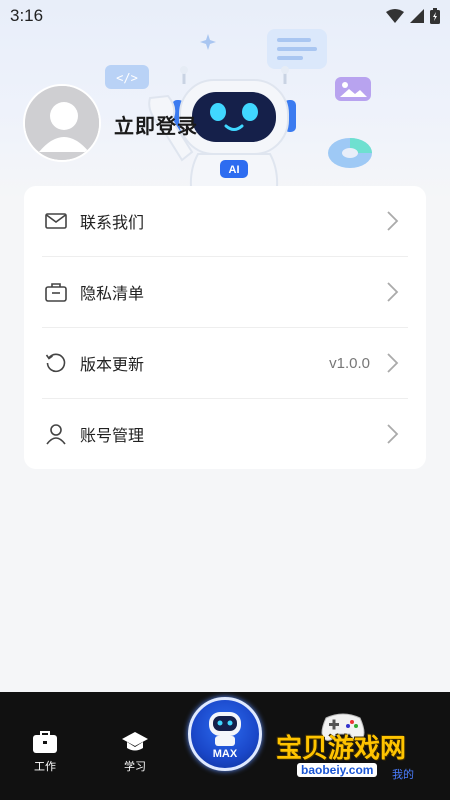 This screenshot has width=450, height=800. I want to click on menu-item-label: 版本更新, so click(112, 364).